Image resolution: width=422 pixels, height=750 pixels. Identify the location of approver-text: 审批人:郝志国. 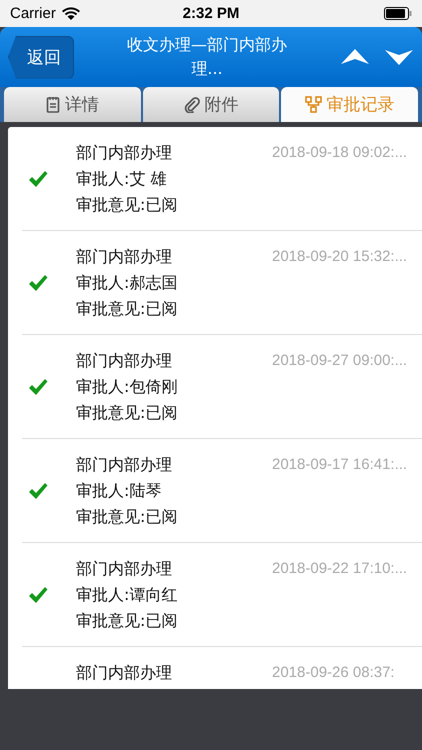
(127, 283).